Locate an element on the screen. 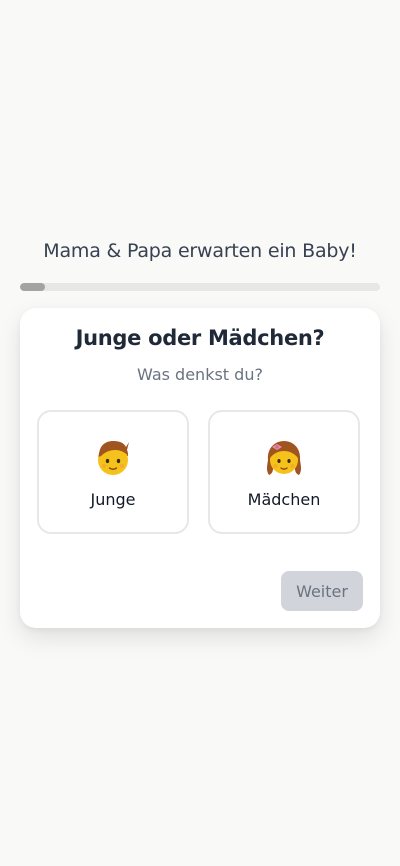 This screenshot has height=866, width=400. option-girl-button: Mädchen is located at coordinates (284, 472).